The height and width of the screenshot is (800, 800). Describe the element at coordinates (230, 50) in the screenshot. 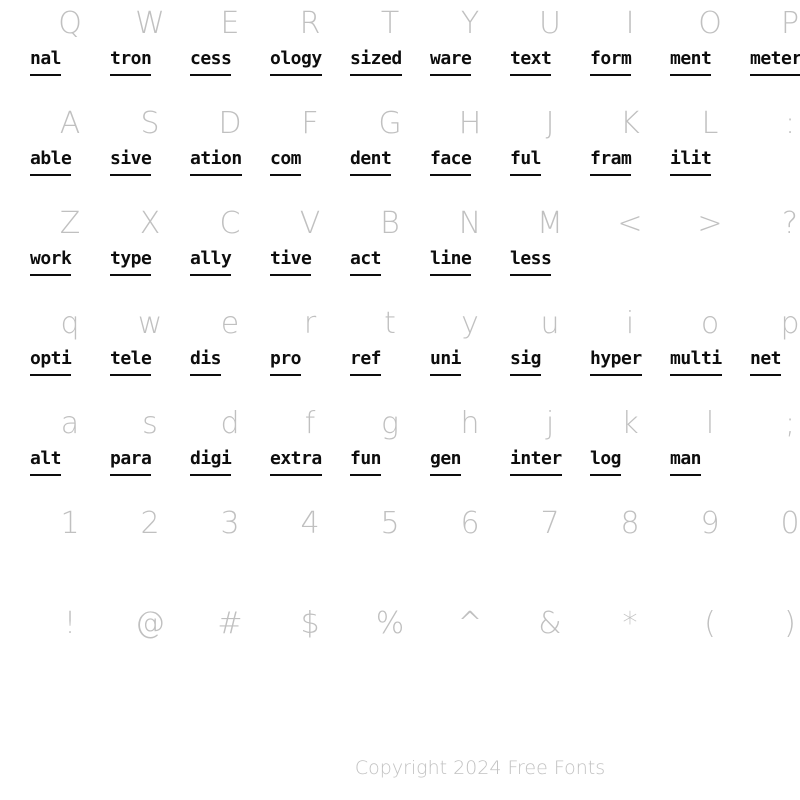

I see `key-cell: Ecess` at that location.